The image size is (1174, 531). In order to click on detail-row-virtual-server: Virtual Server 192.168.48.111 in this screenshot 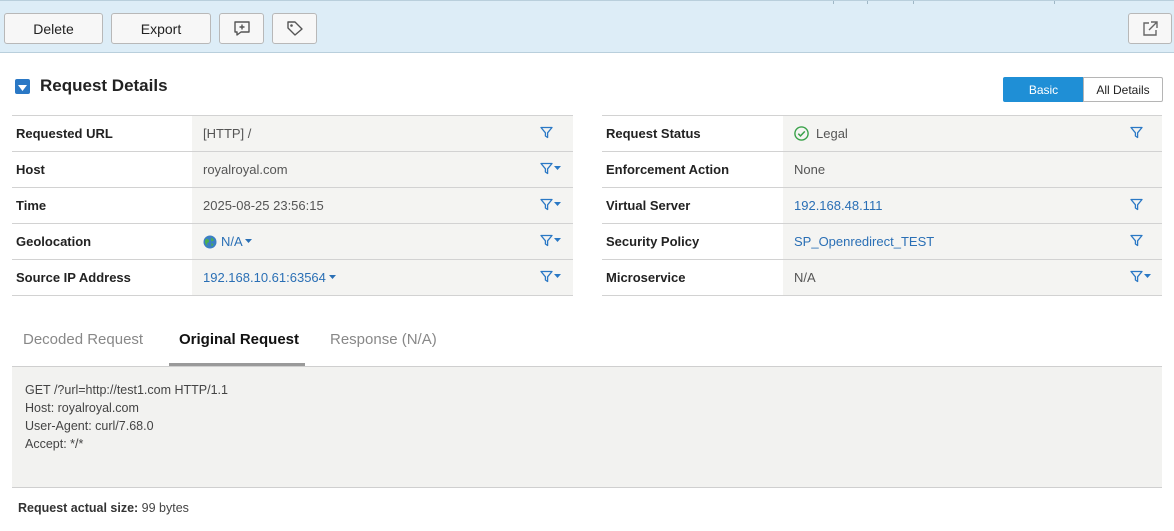, I will do `click(882, 206)`.